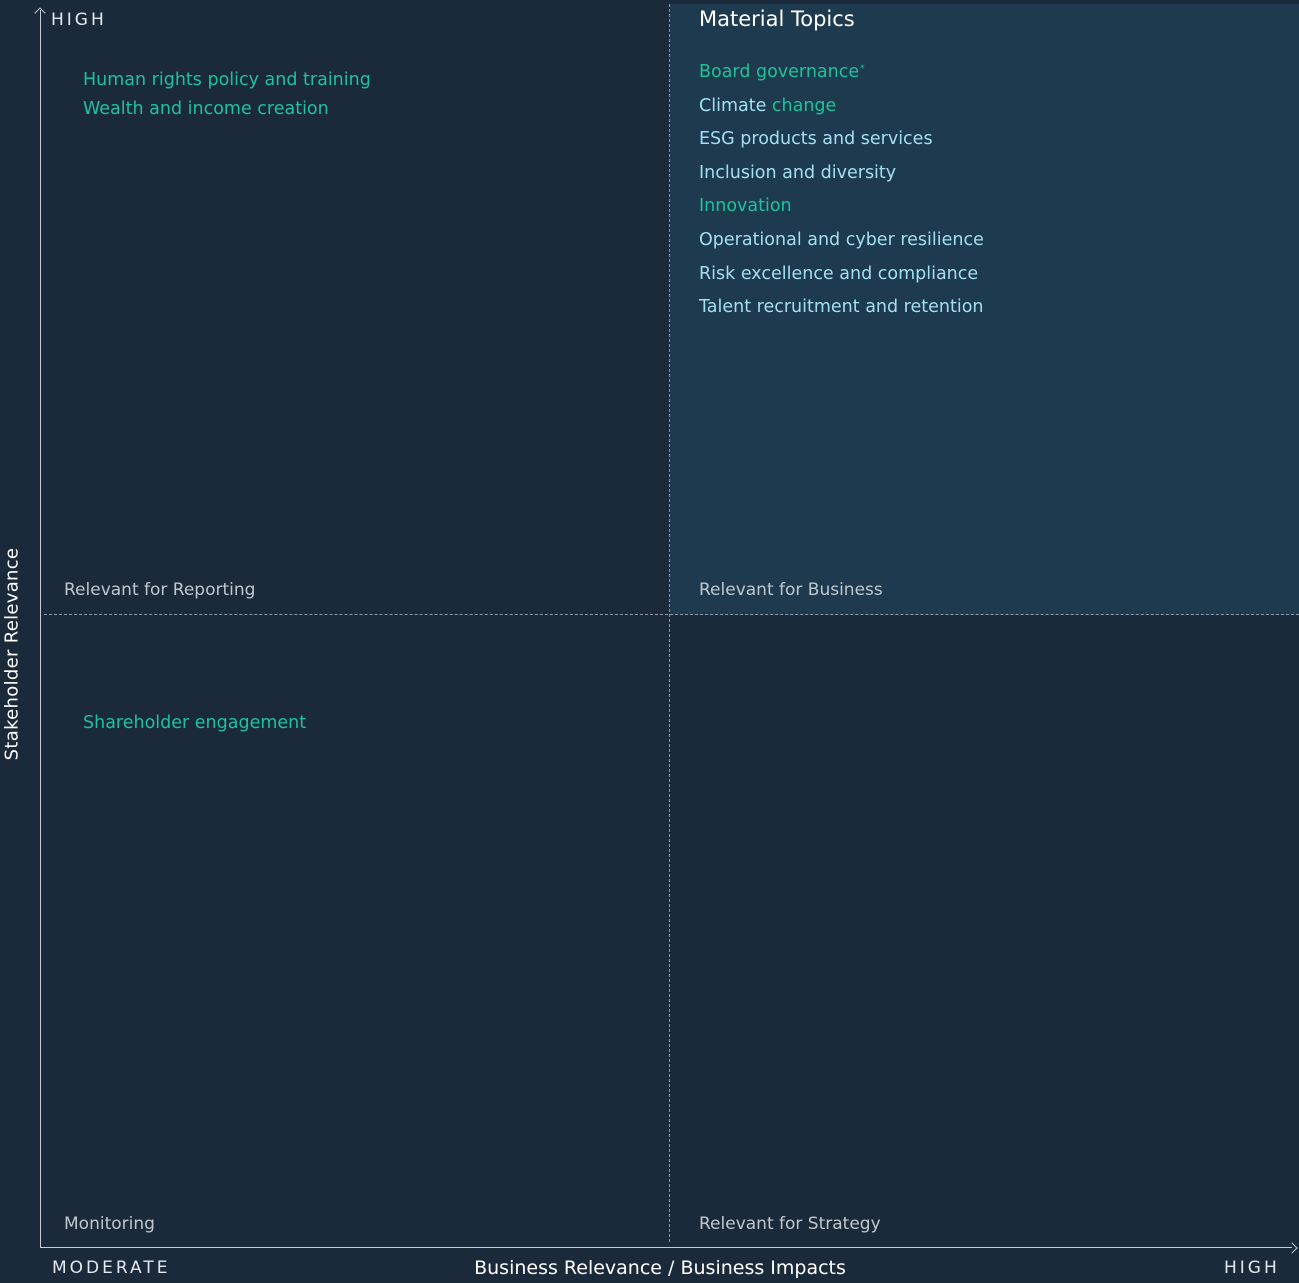  I want to click on topic-human-rights: Human rights policy and training, so click(227, 80).